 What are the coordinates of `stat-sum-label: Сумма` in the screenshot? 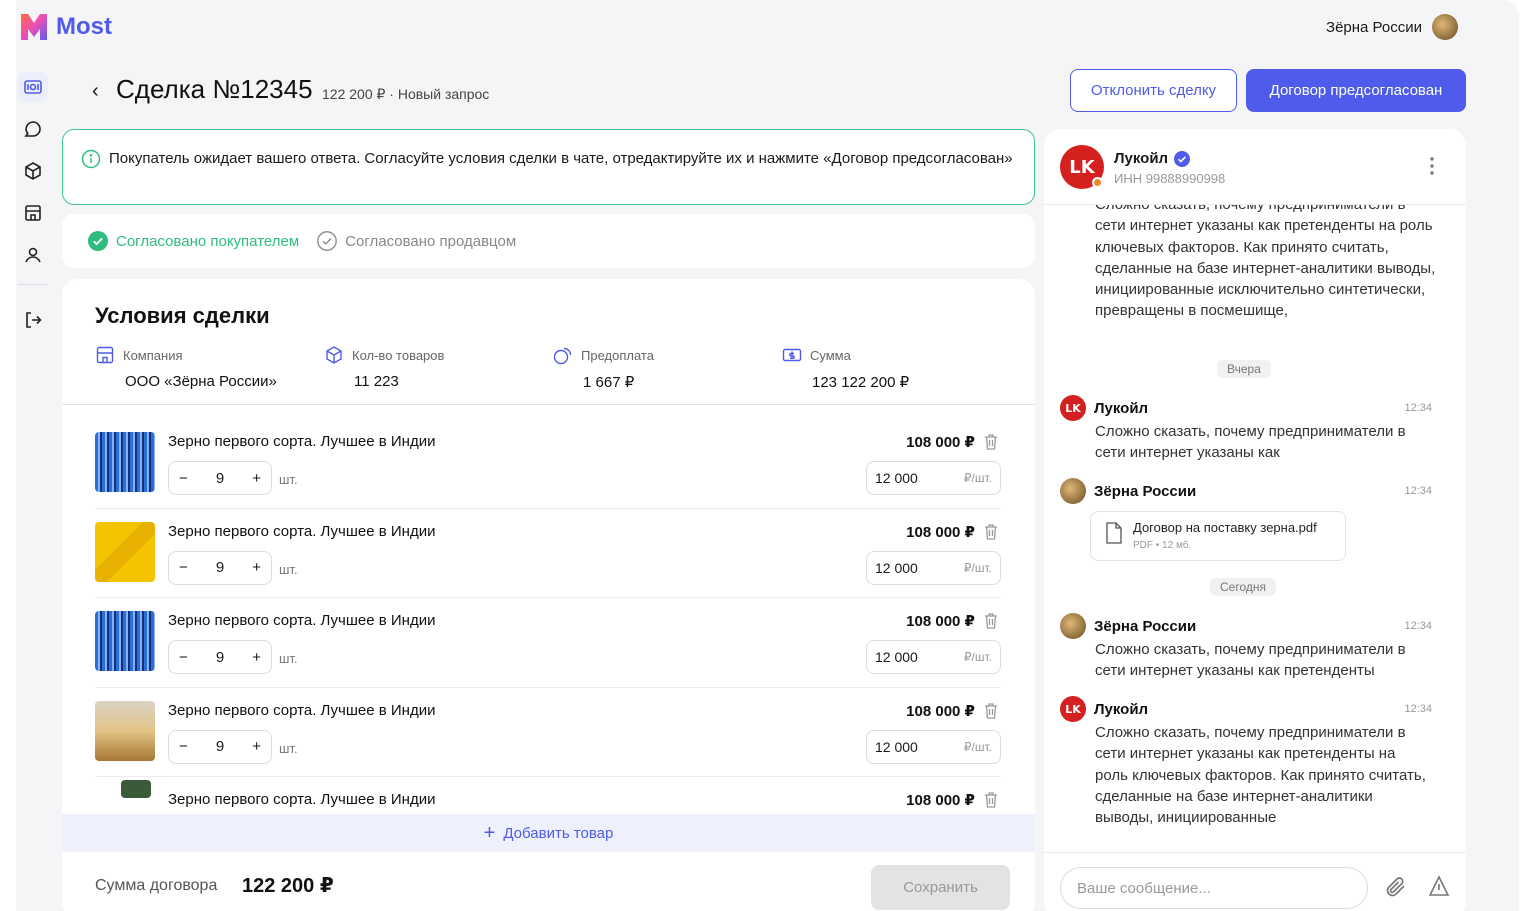 It's located at (830, 355).